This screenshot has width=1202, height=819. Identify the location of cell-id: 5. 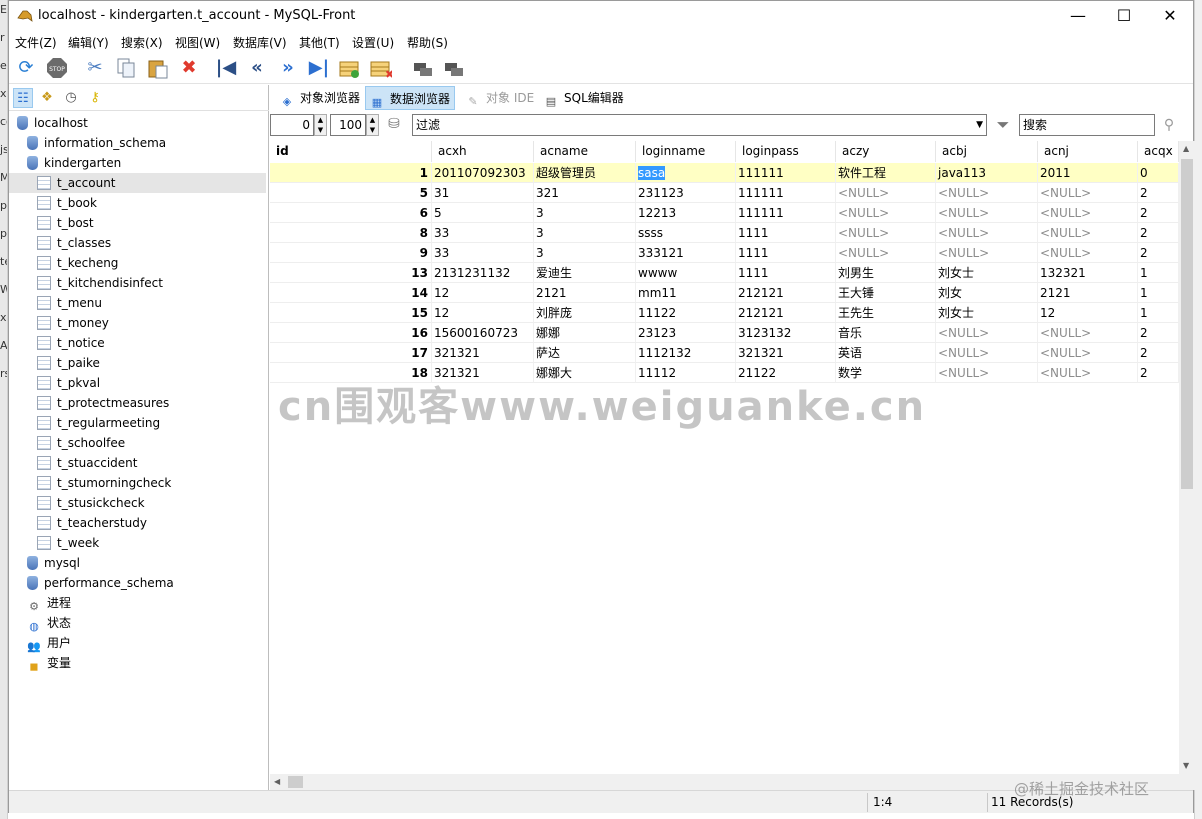
(351, 193).